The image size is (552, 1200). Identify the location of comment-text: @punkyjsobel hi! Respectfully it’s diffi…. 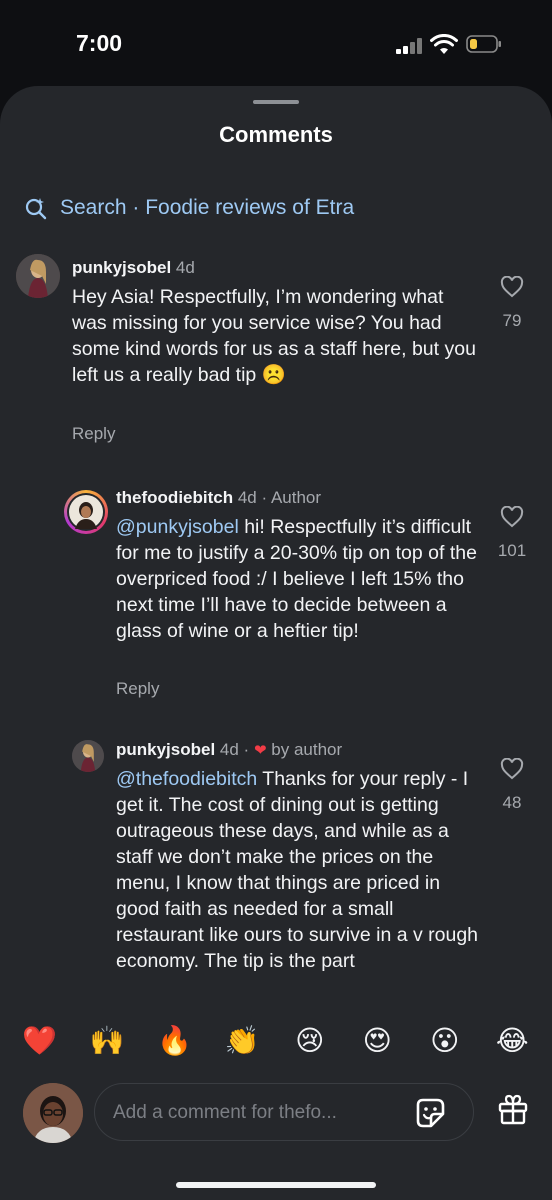
(298, 579).